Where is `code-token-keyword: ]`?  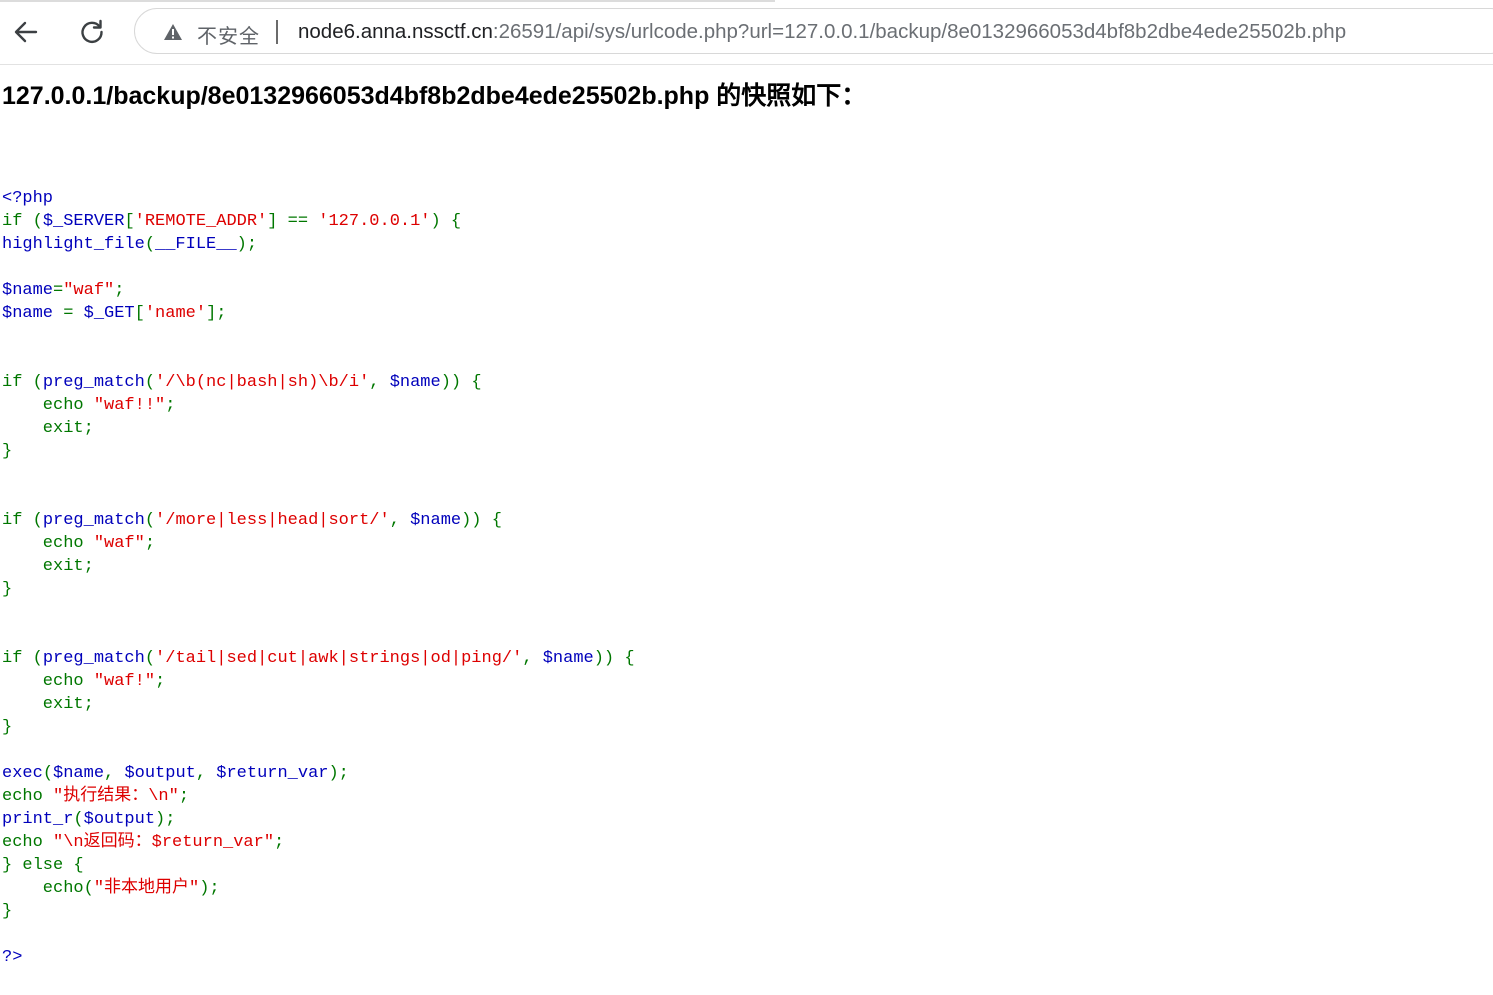
code-token-keyword: ] is located at coordinates (277, 221).